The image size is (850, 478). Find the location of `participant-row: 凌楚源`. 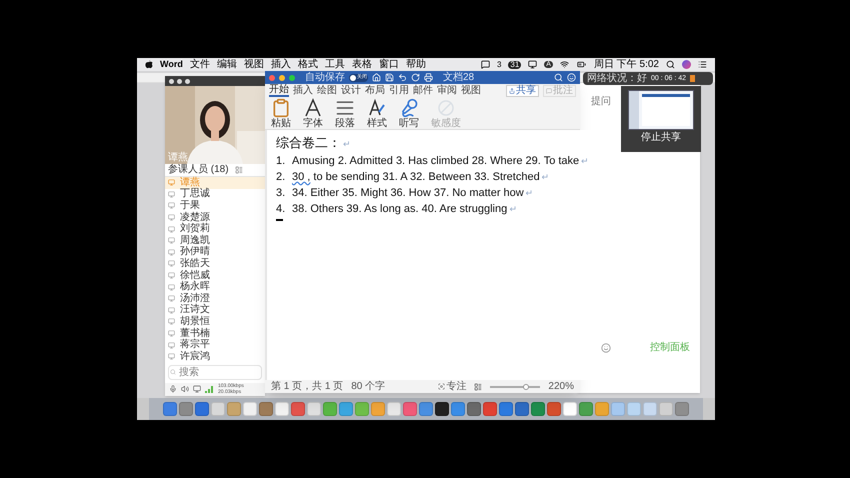

participant-row: 凌楚源 is located at coordinates (215, 218).